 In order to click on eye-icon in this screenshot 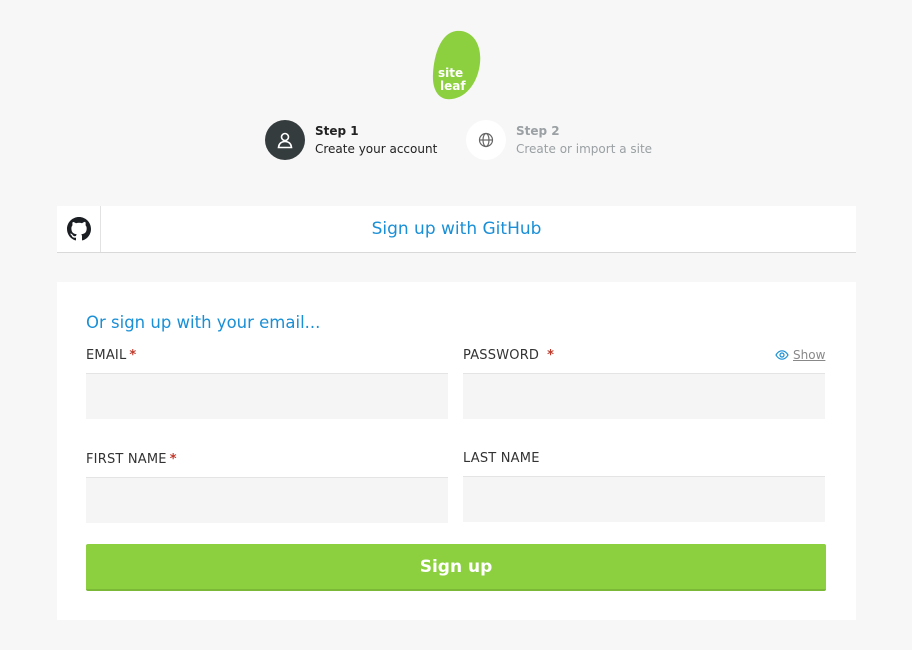, I will do `click(782, 355)`.